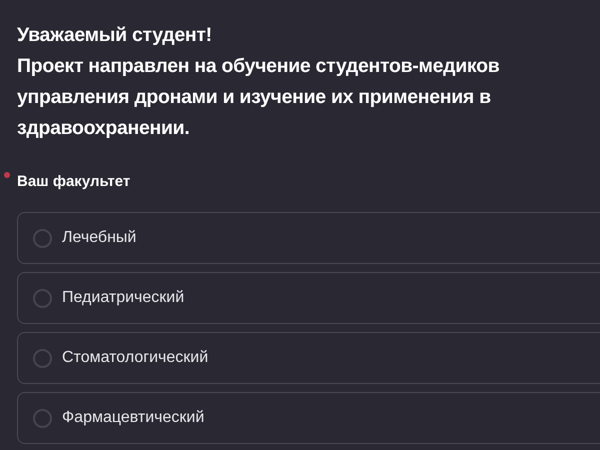  Describe the element at coordinates (308, 418) in the screenshot. I see `option-card: Фармацевтический` at that location.